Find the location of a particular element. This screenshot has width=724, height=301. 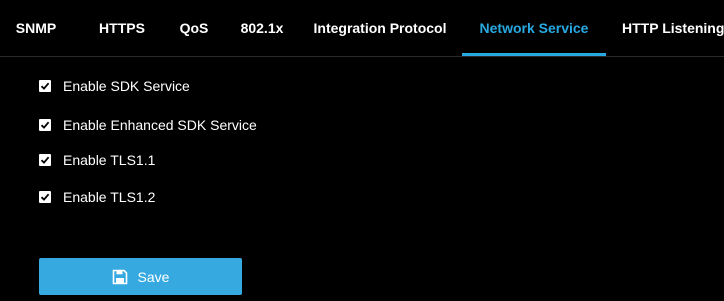

tab-network-service: Network Service is located at coordinates (534, 28).